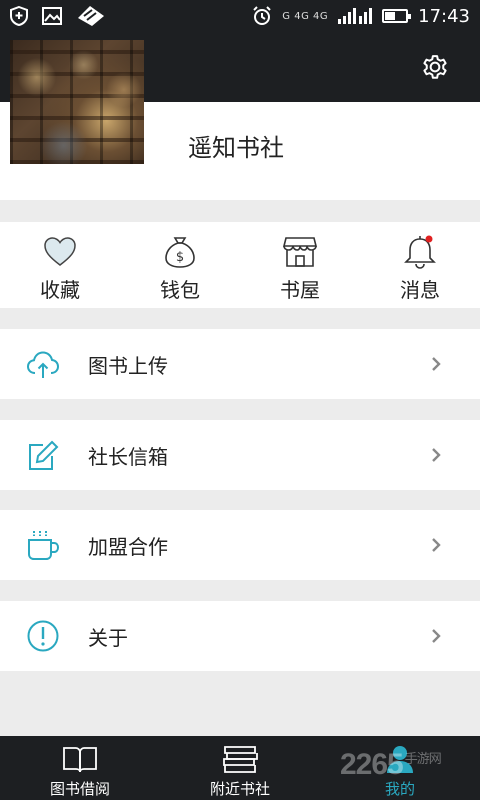 This screenshot has height=800, width=480. I want to click on quick-label: 消息, so click(420, 290).